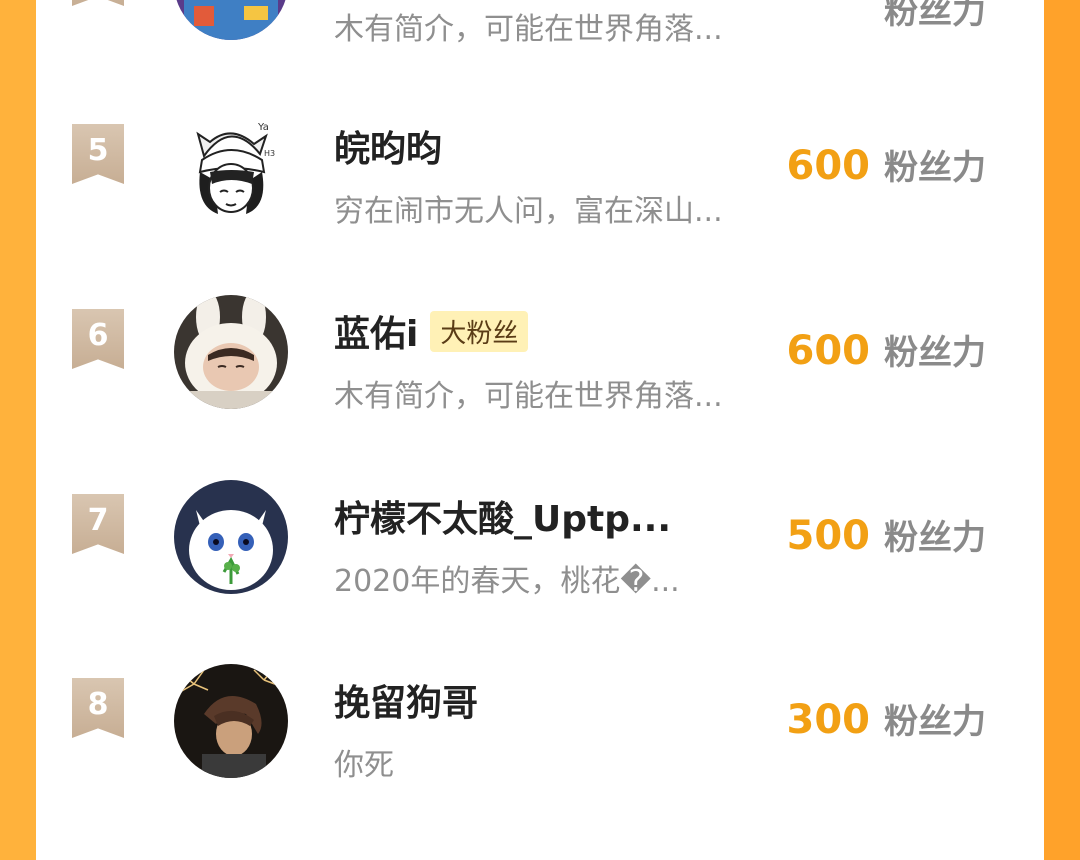 The height and width of the screenshot is (860, 1080). I want to click on svg-text: Ya, so click(263, 127).